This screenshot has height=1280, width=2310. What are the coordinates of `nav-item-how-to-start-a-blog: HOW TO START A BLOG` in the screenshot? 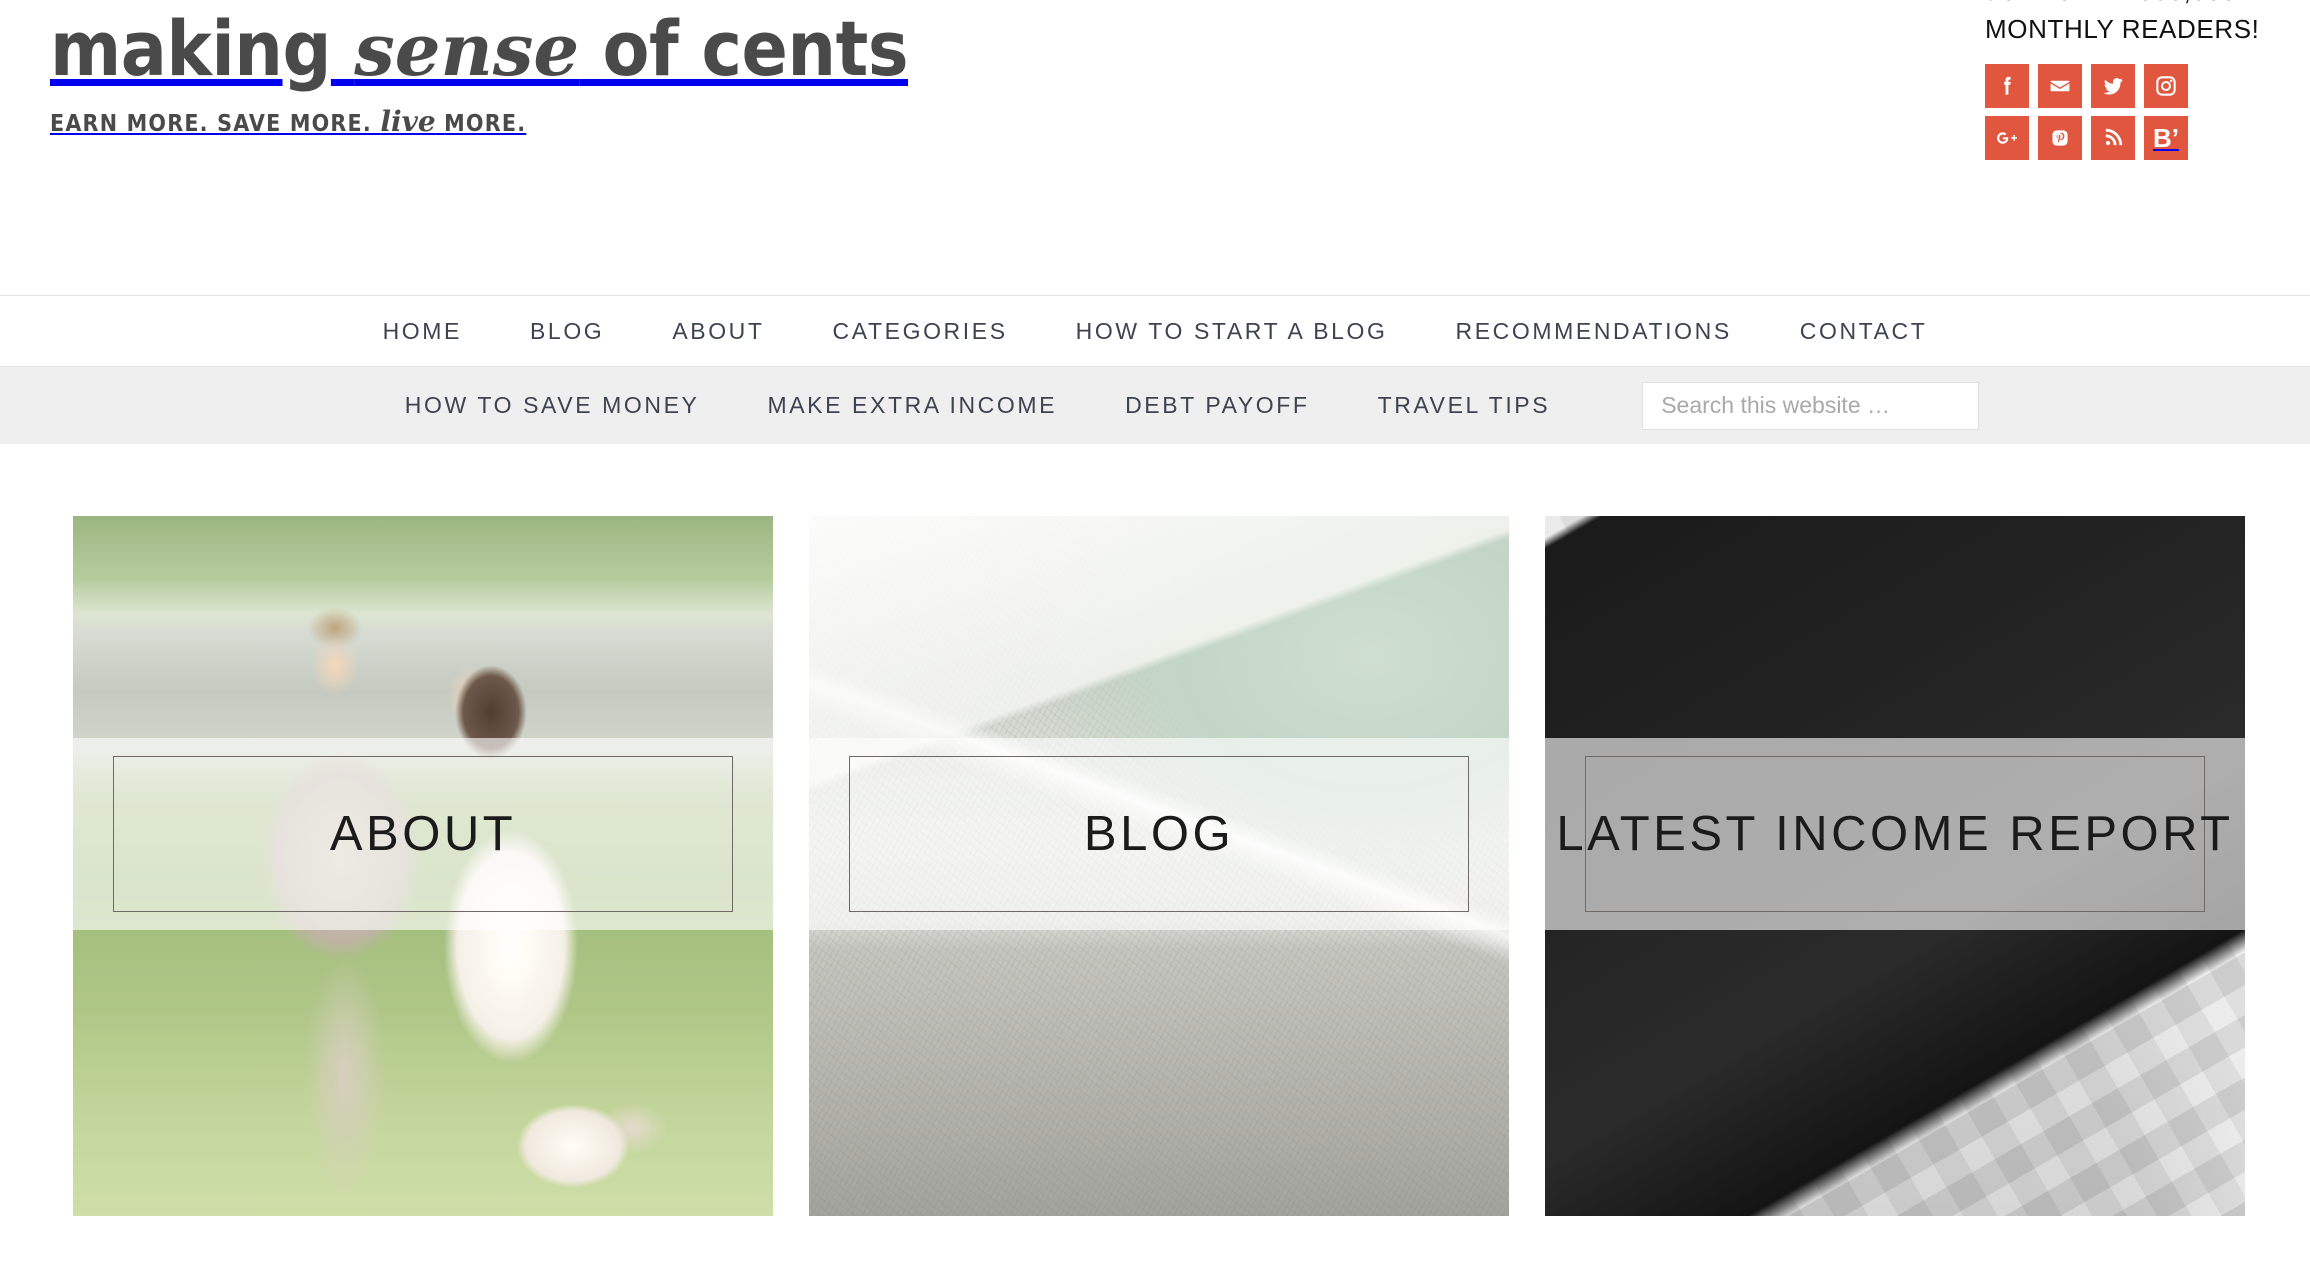 It's located at (1232, 331).